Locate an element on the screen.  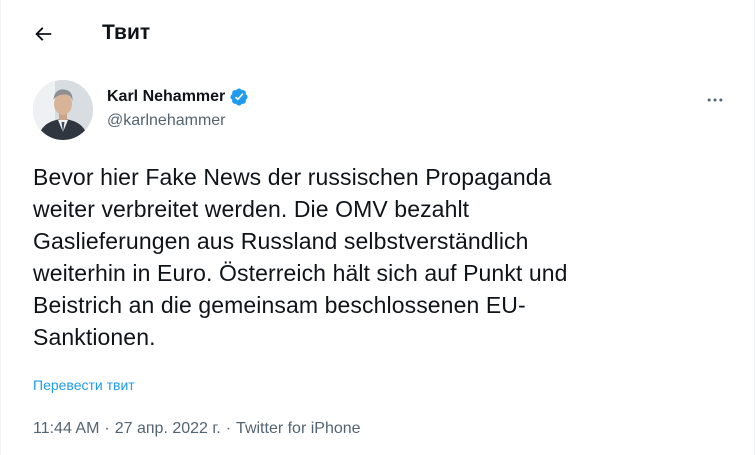
tweet-text-line: Sanktionen. is located at coordinates (94, 337).